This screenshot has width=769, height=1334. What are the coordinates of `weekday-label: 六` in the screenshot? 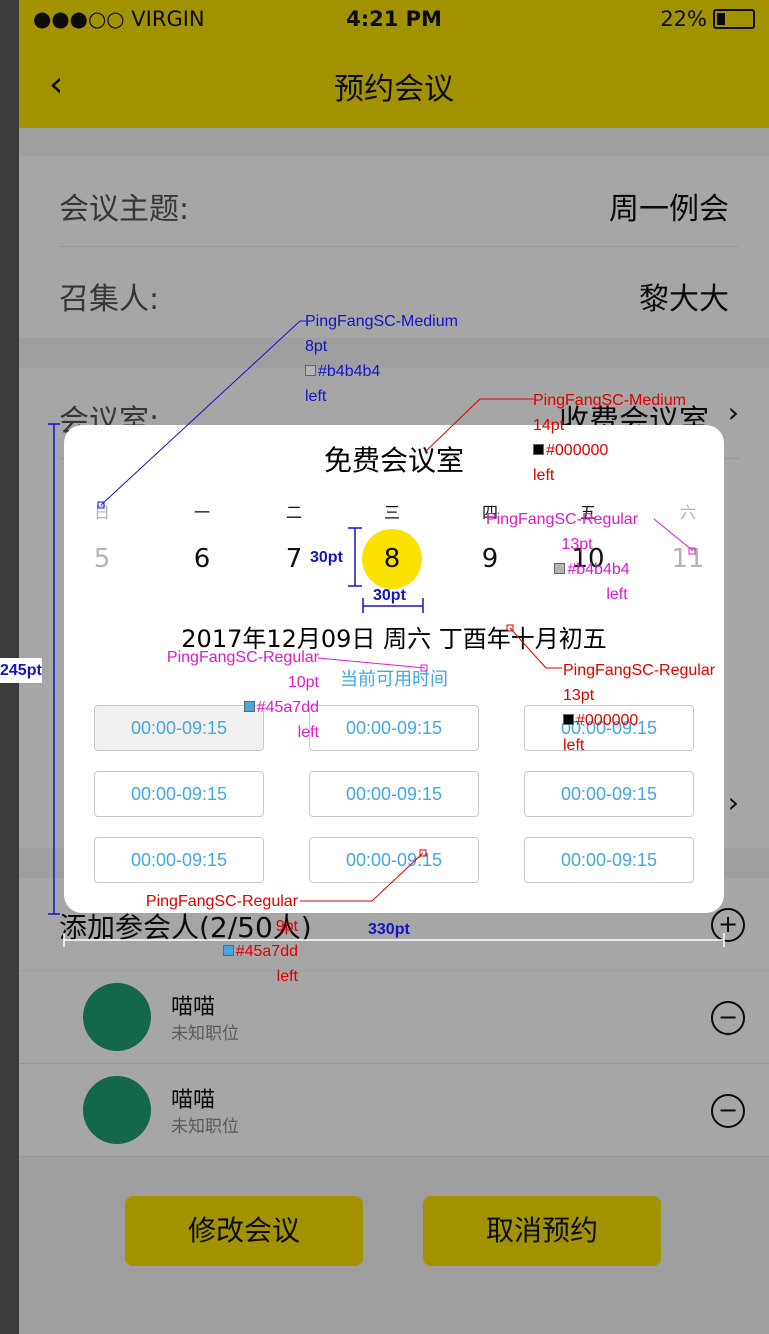 It's located at (687, 512).